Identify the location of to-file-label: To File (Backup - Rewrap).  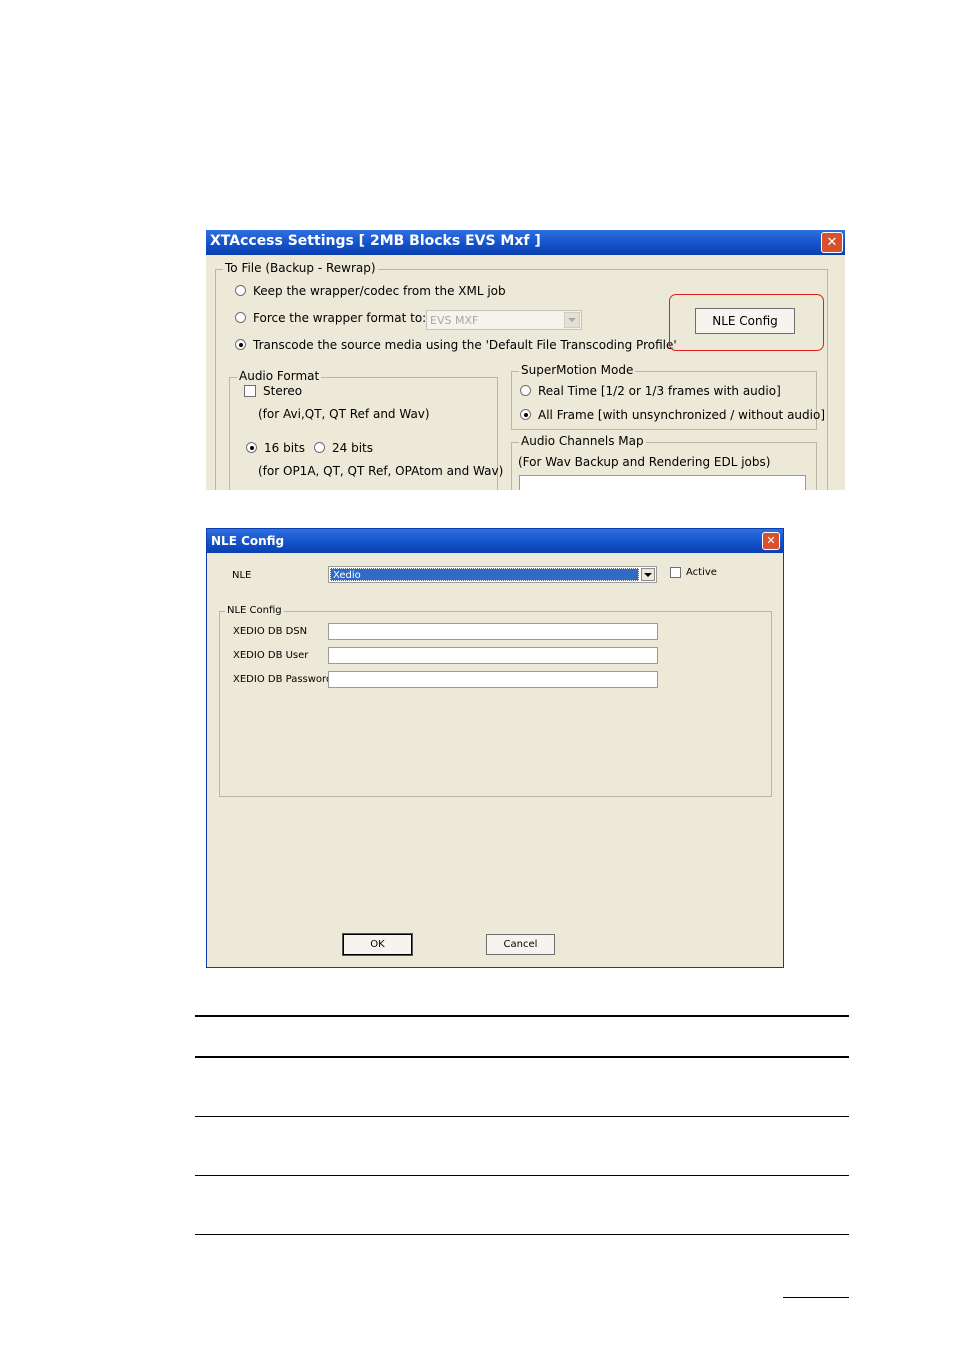
(300, 268).